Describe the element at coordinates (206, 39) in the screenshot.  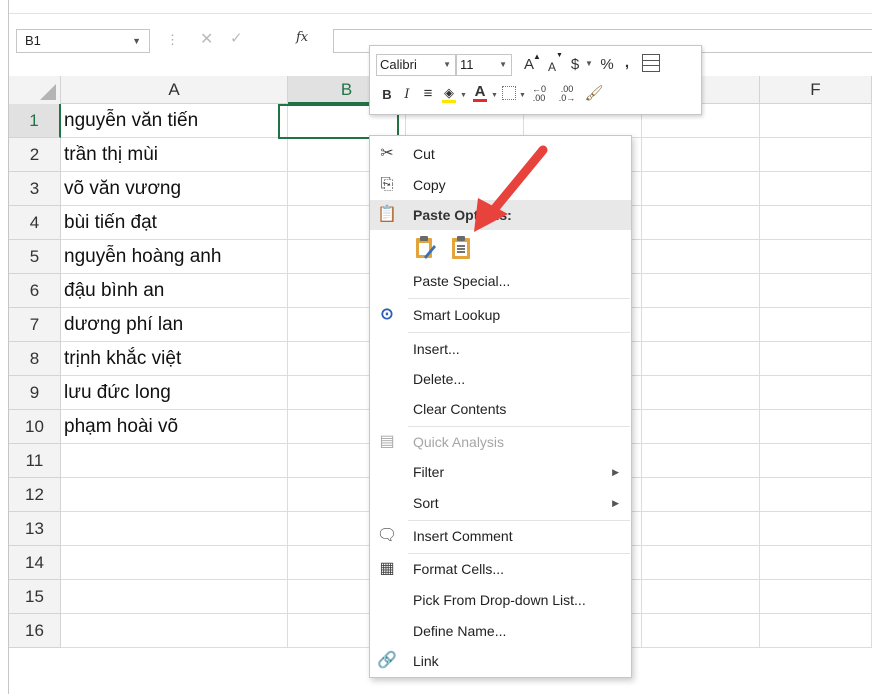
I see `cancel-icon: ✕` at that location.